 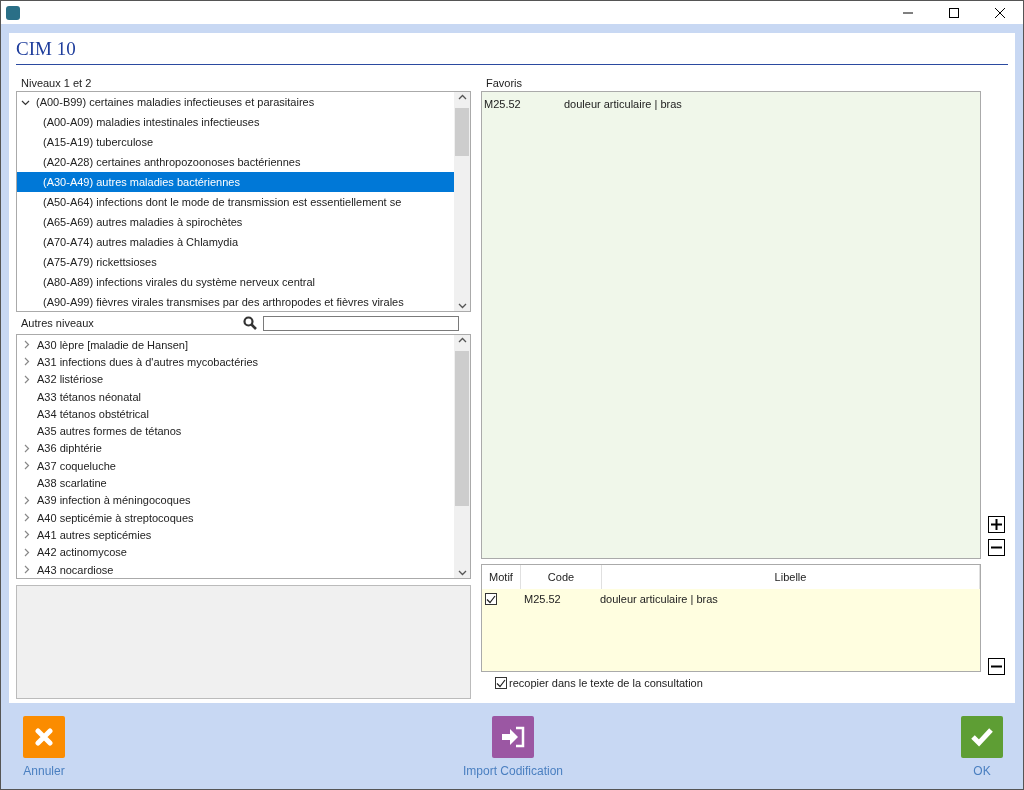 What do you see at coordinates (235, 282) in the screenshot?
I see `tree-item: (A80-A89) infections virales du système nerveux central` at bounding box center [235, 282].